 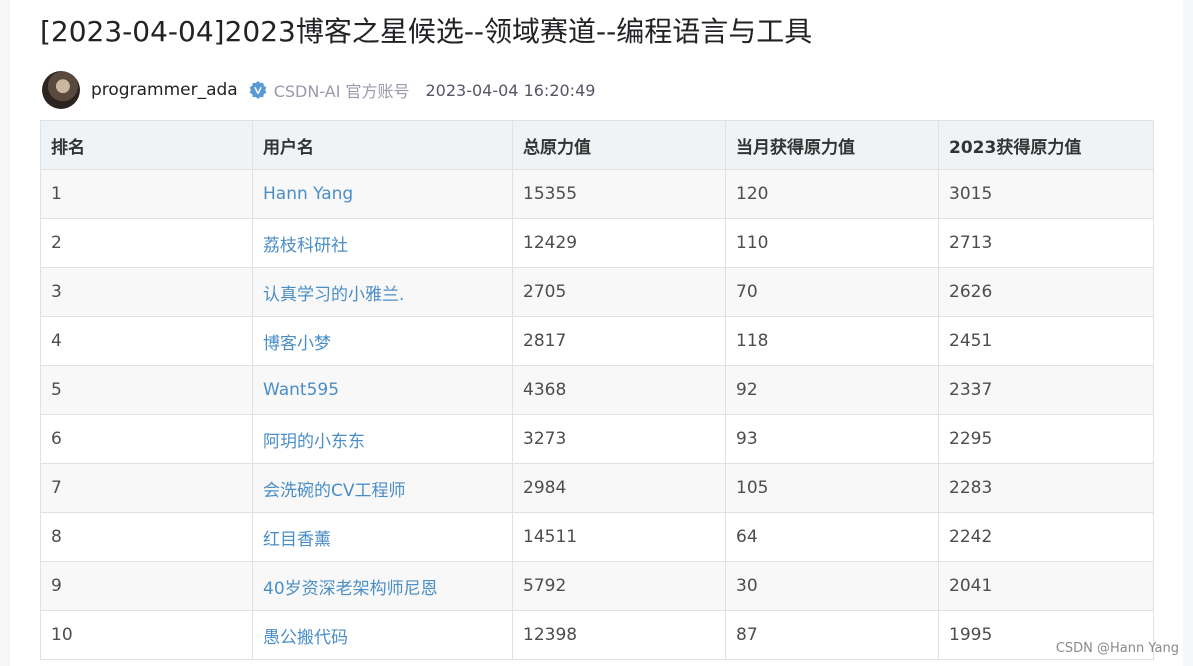 What do you see at coordinates (146, 194) in the screenshot?
I see `cell-rank: 1` at bounding box center [146, 194].